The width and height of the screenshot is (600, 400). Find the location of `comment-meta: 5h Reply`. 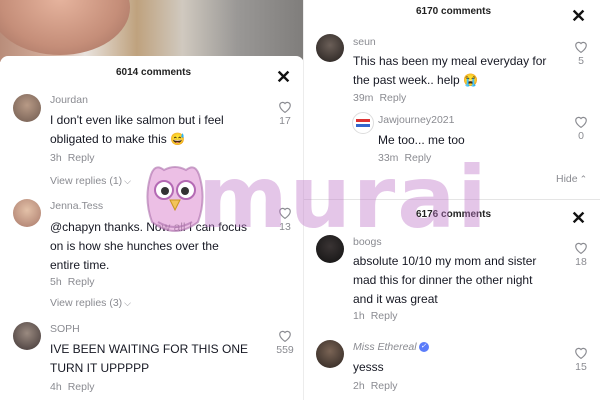

comment-meta: 5h Reply is located at coordinates (72, 282).